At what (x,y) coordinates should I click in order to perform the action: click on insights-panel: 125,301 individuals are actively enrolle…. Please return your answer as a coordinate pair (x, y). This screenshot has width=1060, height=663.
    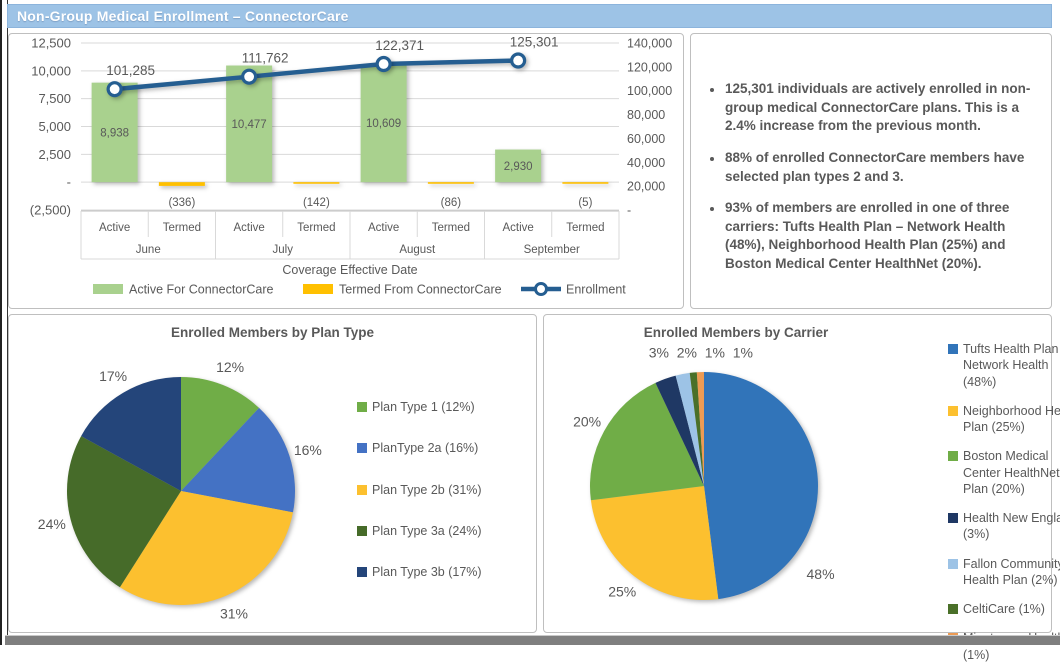
    Looking at the image, I should click on (871, 171).